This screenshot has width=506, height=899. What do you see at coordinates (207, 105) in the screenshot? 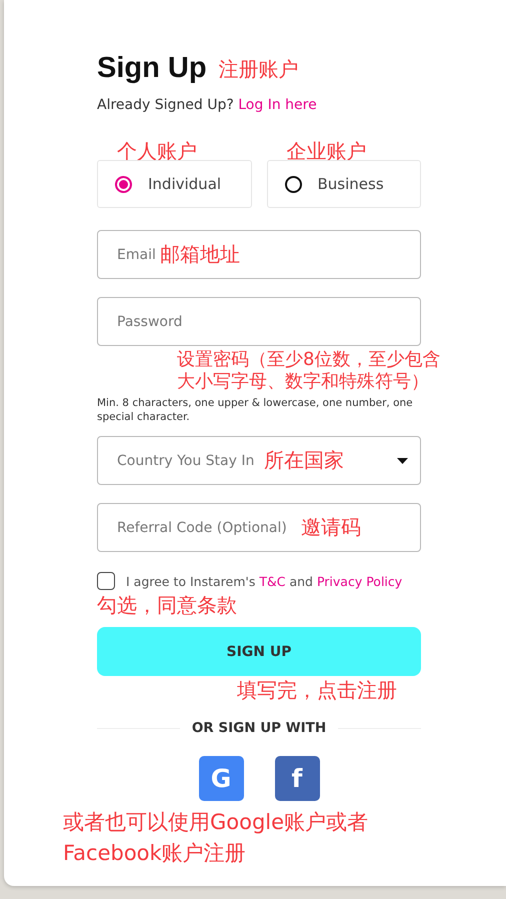
I see `login-prompt: Already Signed Up? Log In here` at bounding box center [207, 105].